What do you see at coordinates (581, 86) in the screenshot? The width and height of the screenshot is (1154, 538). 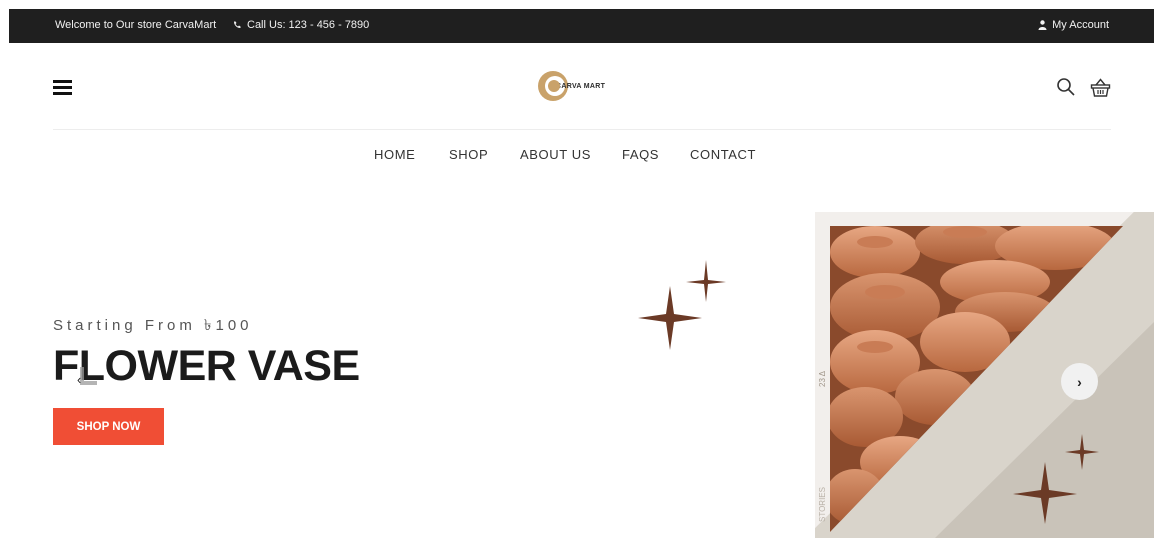 I see `logo-text: CARVA MART` at bounding box center [581, 86].